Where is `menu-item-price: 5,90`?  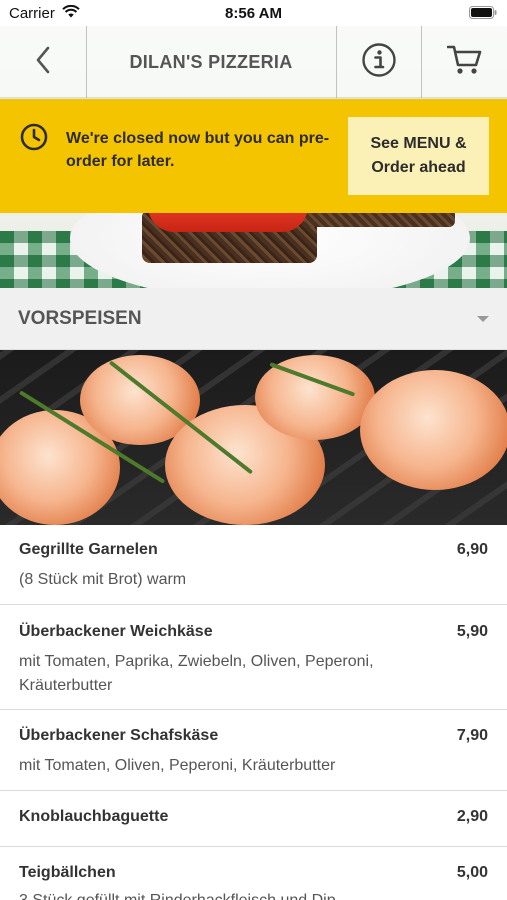
menu-item-price: 5,90 is located at coordinates (472, 631).